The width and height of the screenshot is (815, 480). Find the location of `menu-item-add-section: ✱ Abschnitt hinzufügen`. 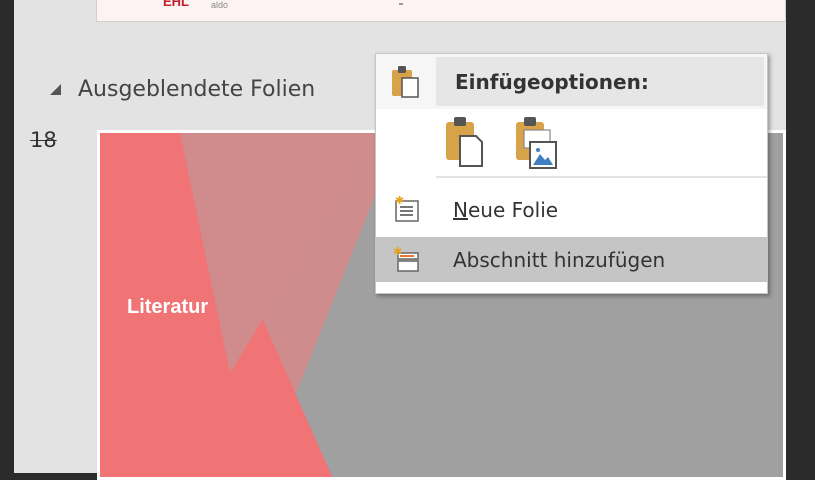

menu-item-add-section: ✱ Abschnitt hinzufügen is located at coordinates (571, 259).